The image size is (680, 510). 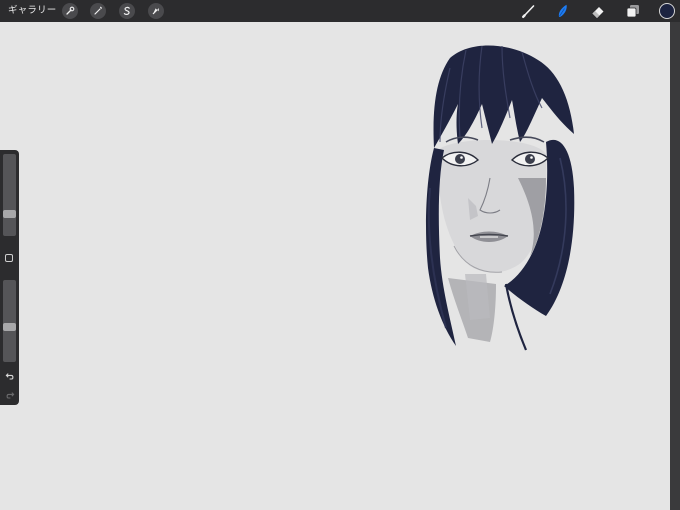 What do you see at coordinates (9, 327) in the screenshot?
I see `opacity-thumb` at bounding box center [9, 327].